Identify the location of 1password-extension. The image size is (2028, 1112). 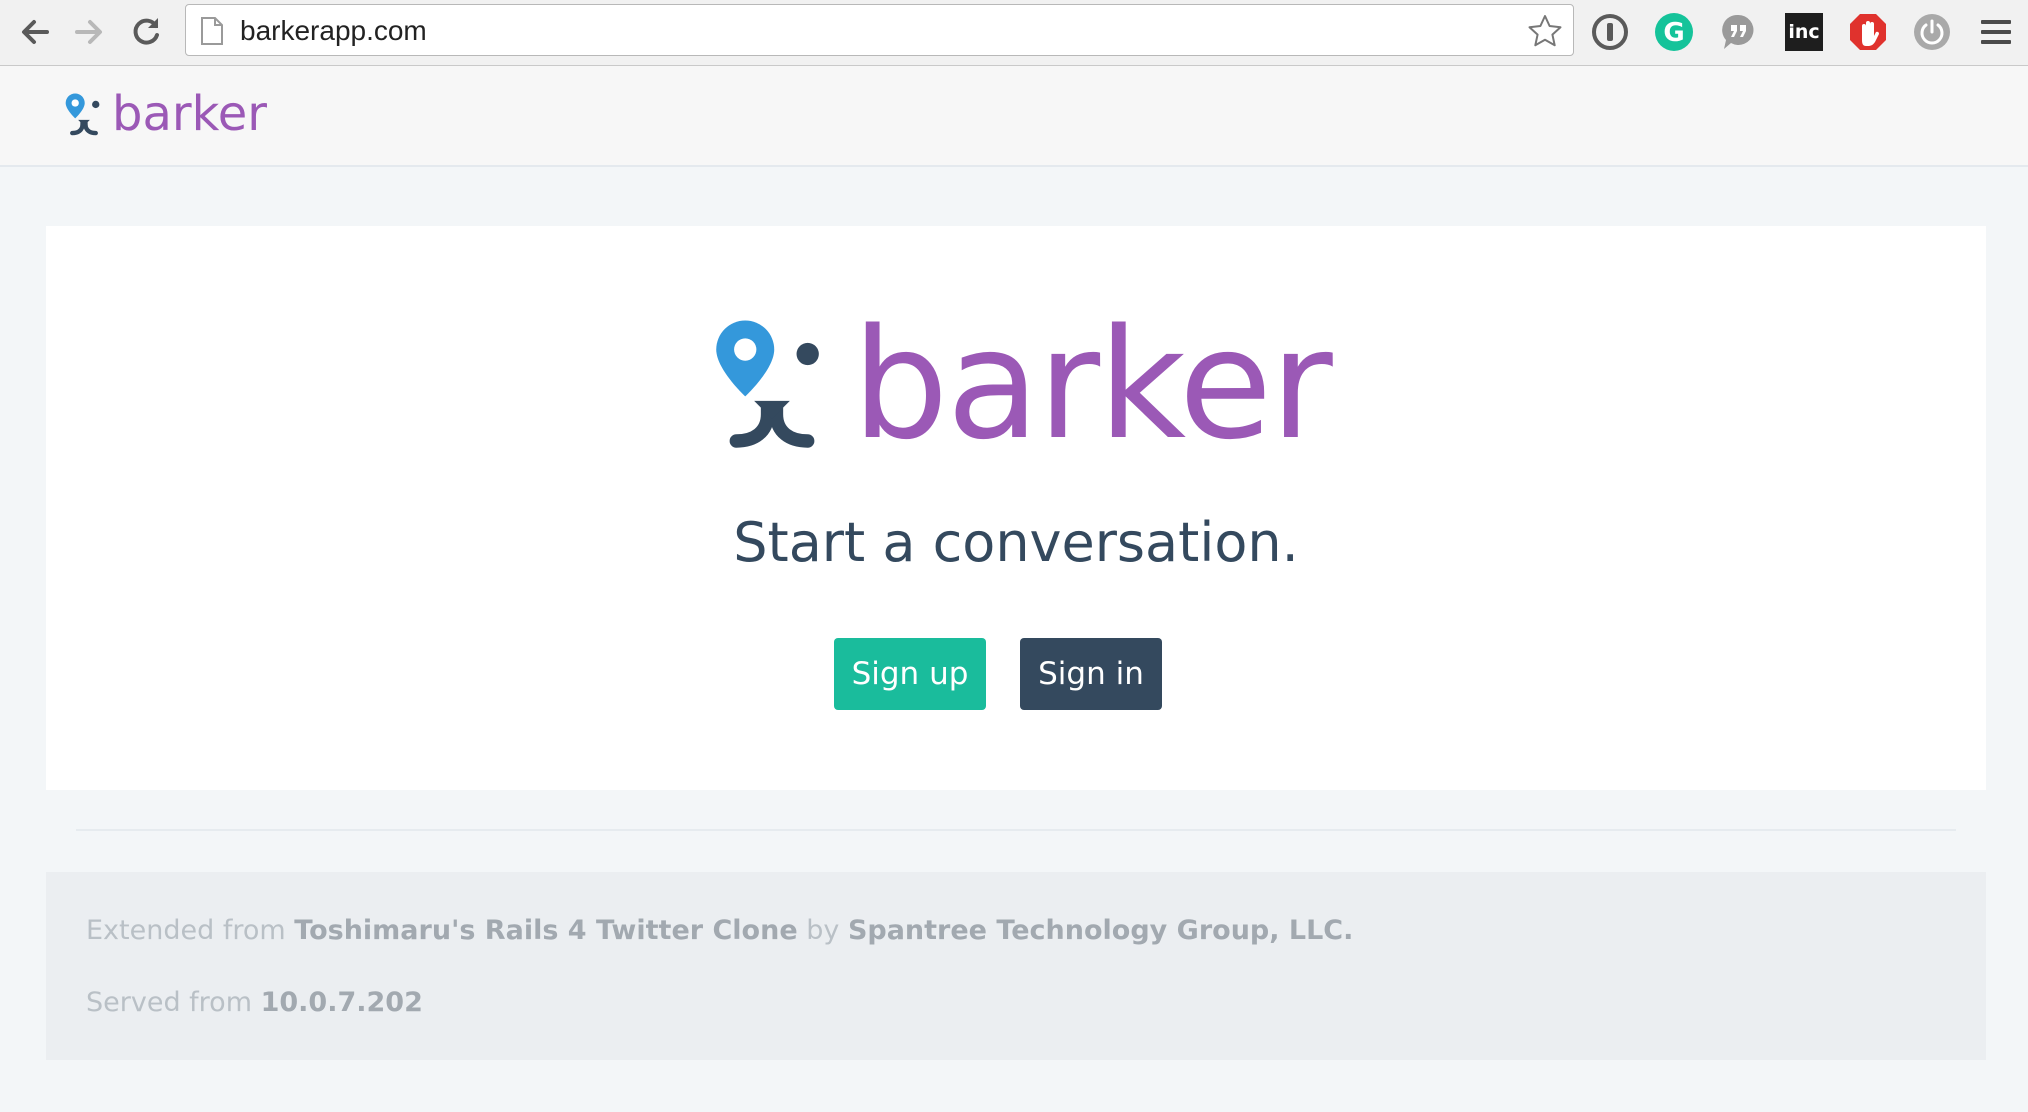
(1610, 32).